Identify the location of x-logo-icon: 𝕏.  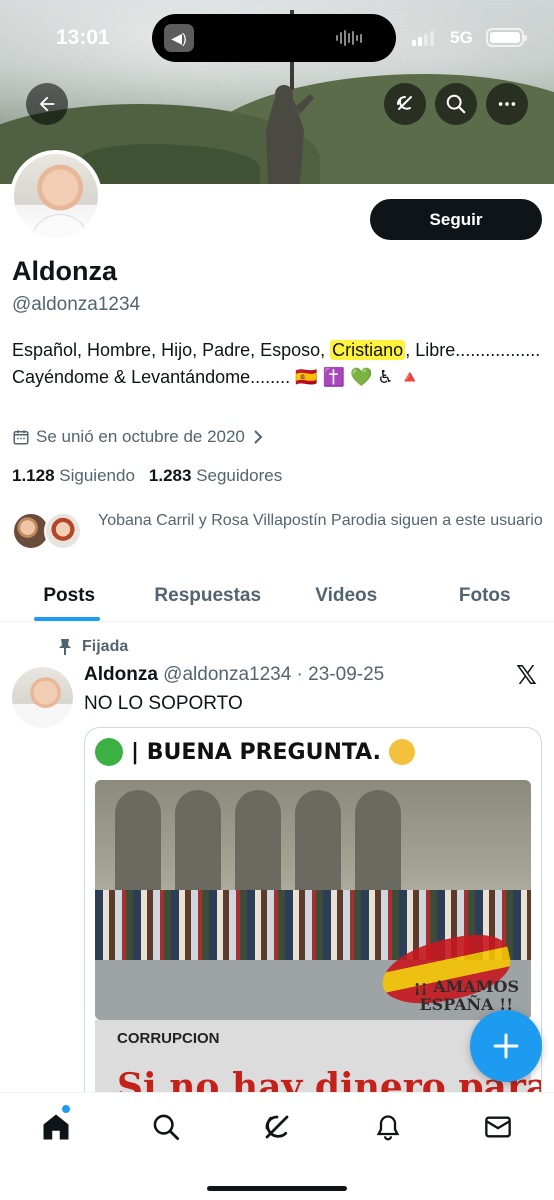
(526, 675).